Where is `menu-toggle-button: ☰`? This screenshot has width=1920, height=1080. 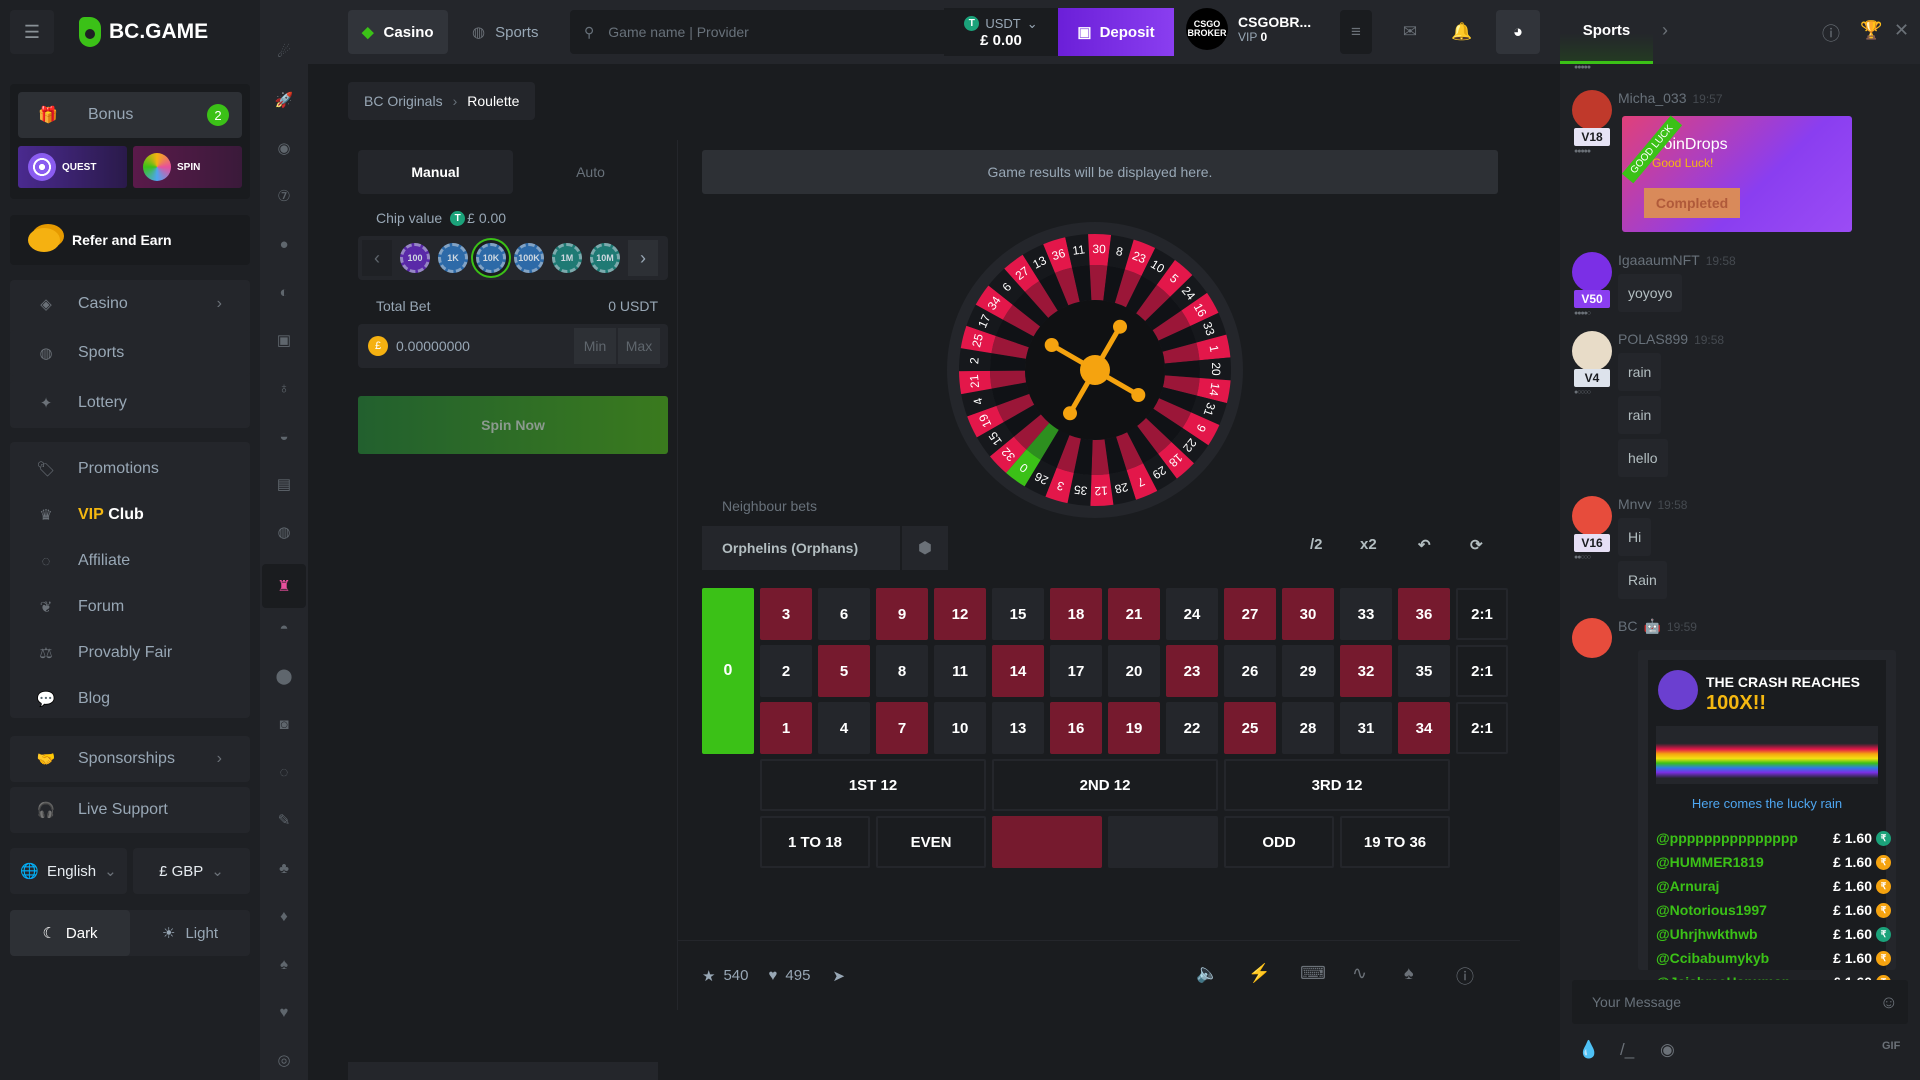
menu-toggle-button: ☰ is located at coordinates (32, 32).